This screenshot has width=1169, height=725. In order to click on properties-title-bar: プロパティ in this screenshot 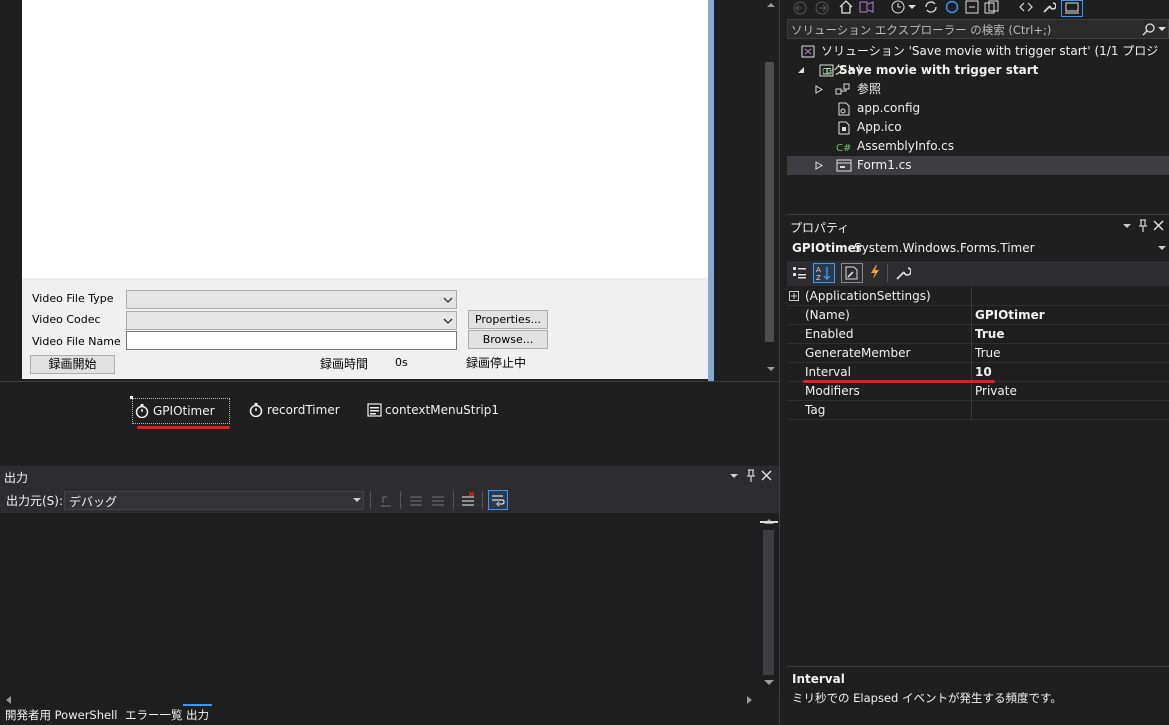, I will do `click(978, 225)`.